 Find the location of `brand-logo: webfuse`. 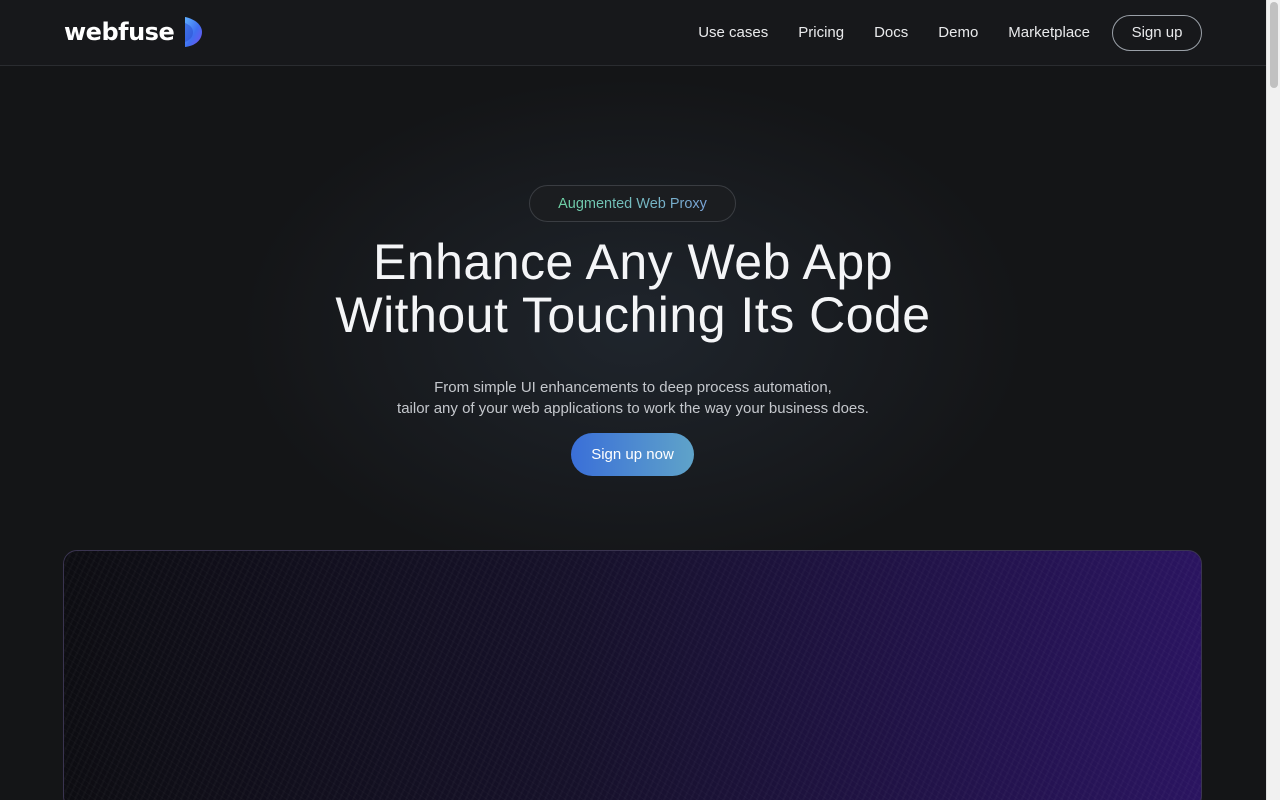

brand-logo: webfuse is located at coordinates (133, 32).